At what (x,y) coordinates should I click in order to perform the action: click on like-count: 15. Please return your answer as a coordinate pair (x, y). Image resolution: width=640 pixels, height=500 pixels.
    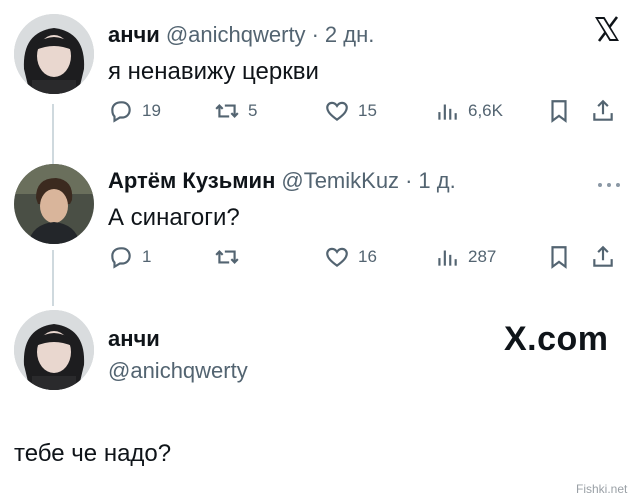
    Looking at the image, I should click on (367, 110).